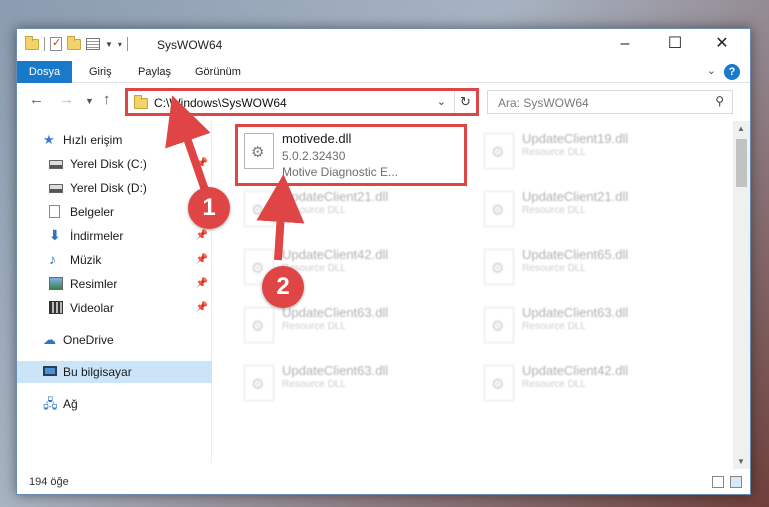  I want to click on sidebar-item-quick-access: ★ Hızlı erişim, so click(114, 140).